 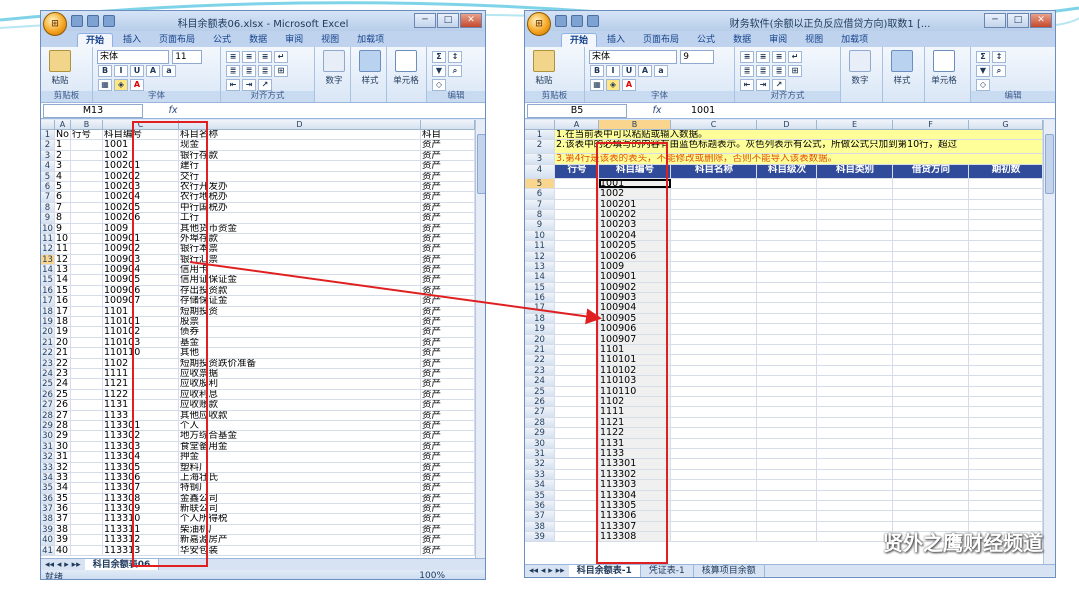 I want to click on transfer-arrow, so click(x=395, y=293).